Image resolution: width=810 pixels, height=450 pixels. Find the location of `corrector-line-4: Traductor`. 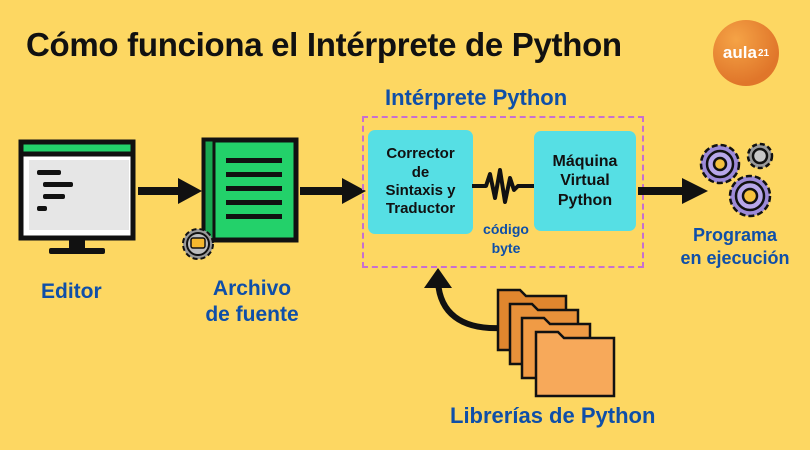

corrector-line-4: Traductor is located at coordinates (420, 209).